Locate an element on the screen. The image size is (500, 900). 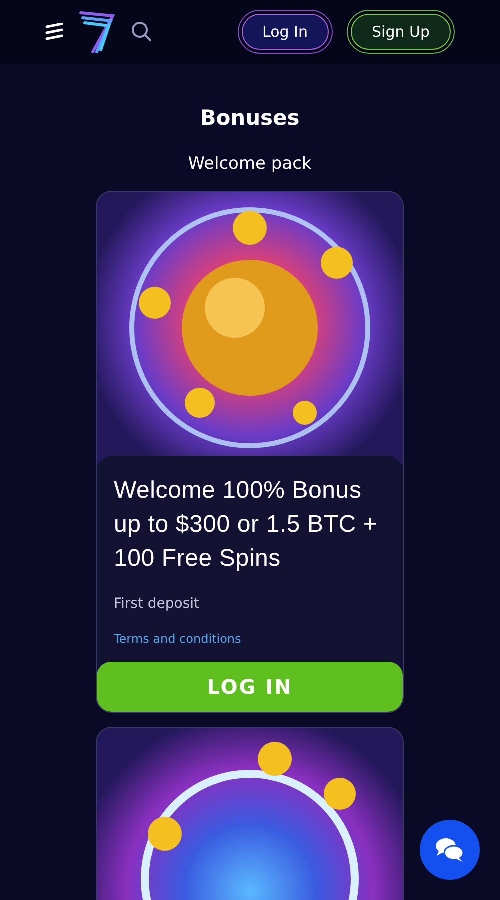
terms-link: Terms and conditions is located at coordinates (250, 639).